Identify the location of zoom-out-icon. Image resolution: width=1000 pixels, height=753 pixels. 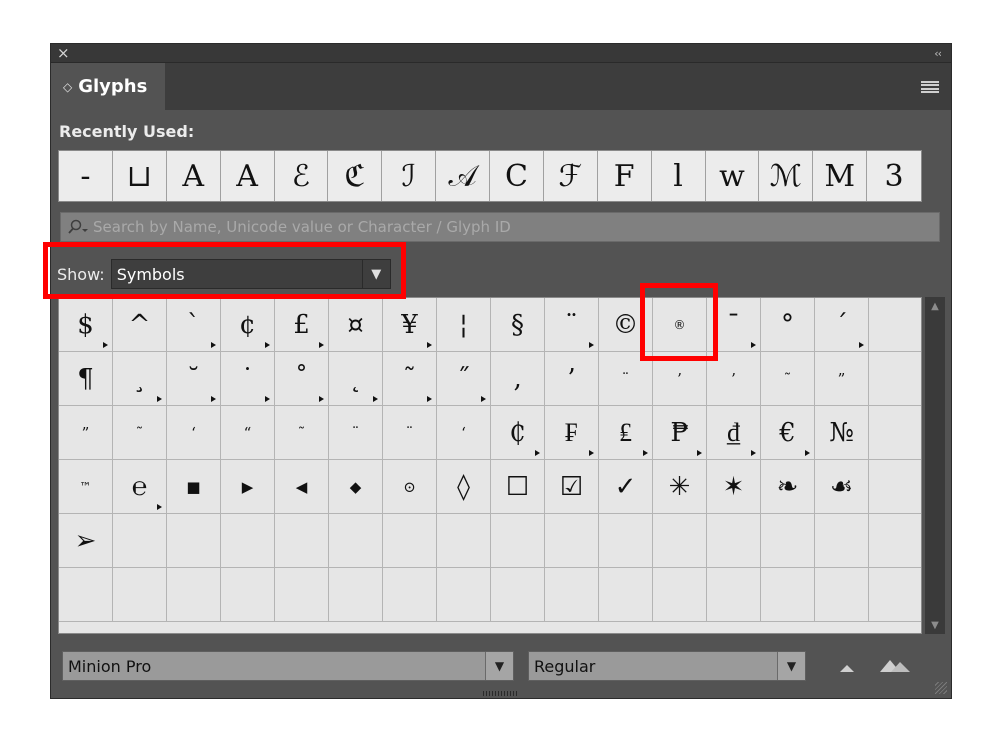
(847, 668).